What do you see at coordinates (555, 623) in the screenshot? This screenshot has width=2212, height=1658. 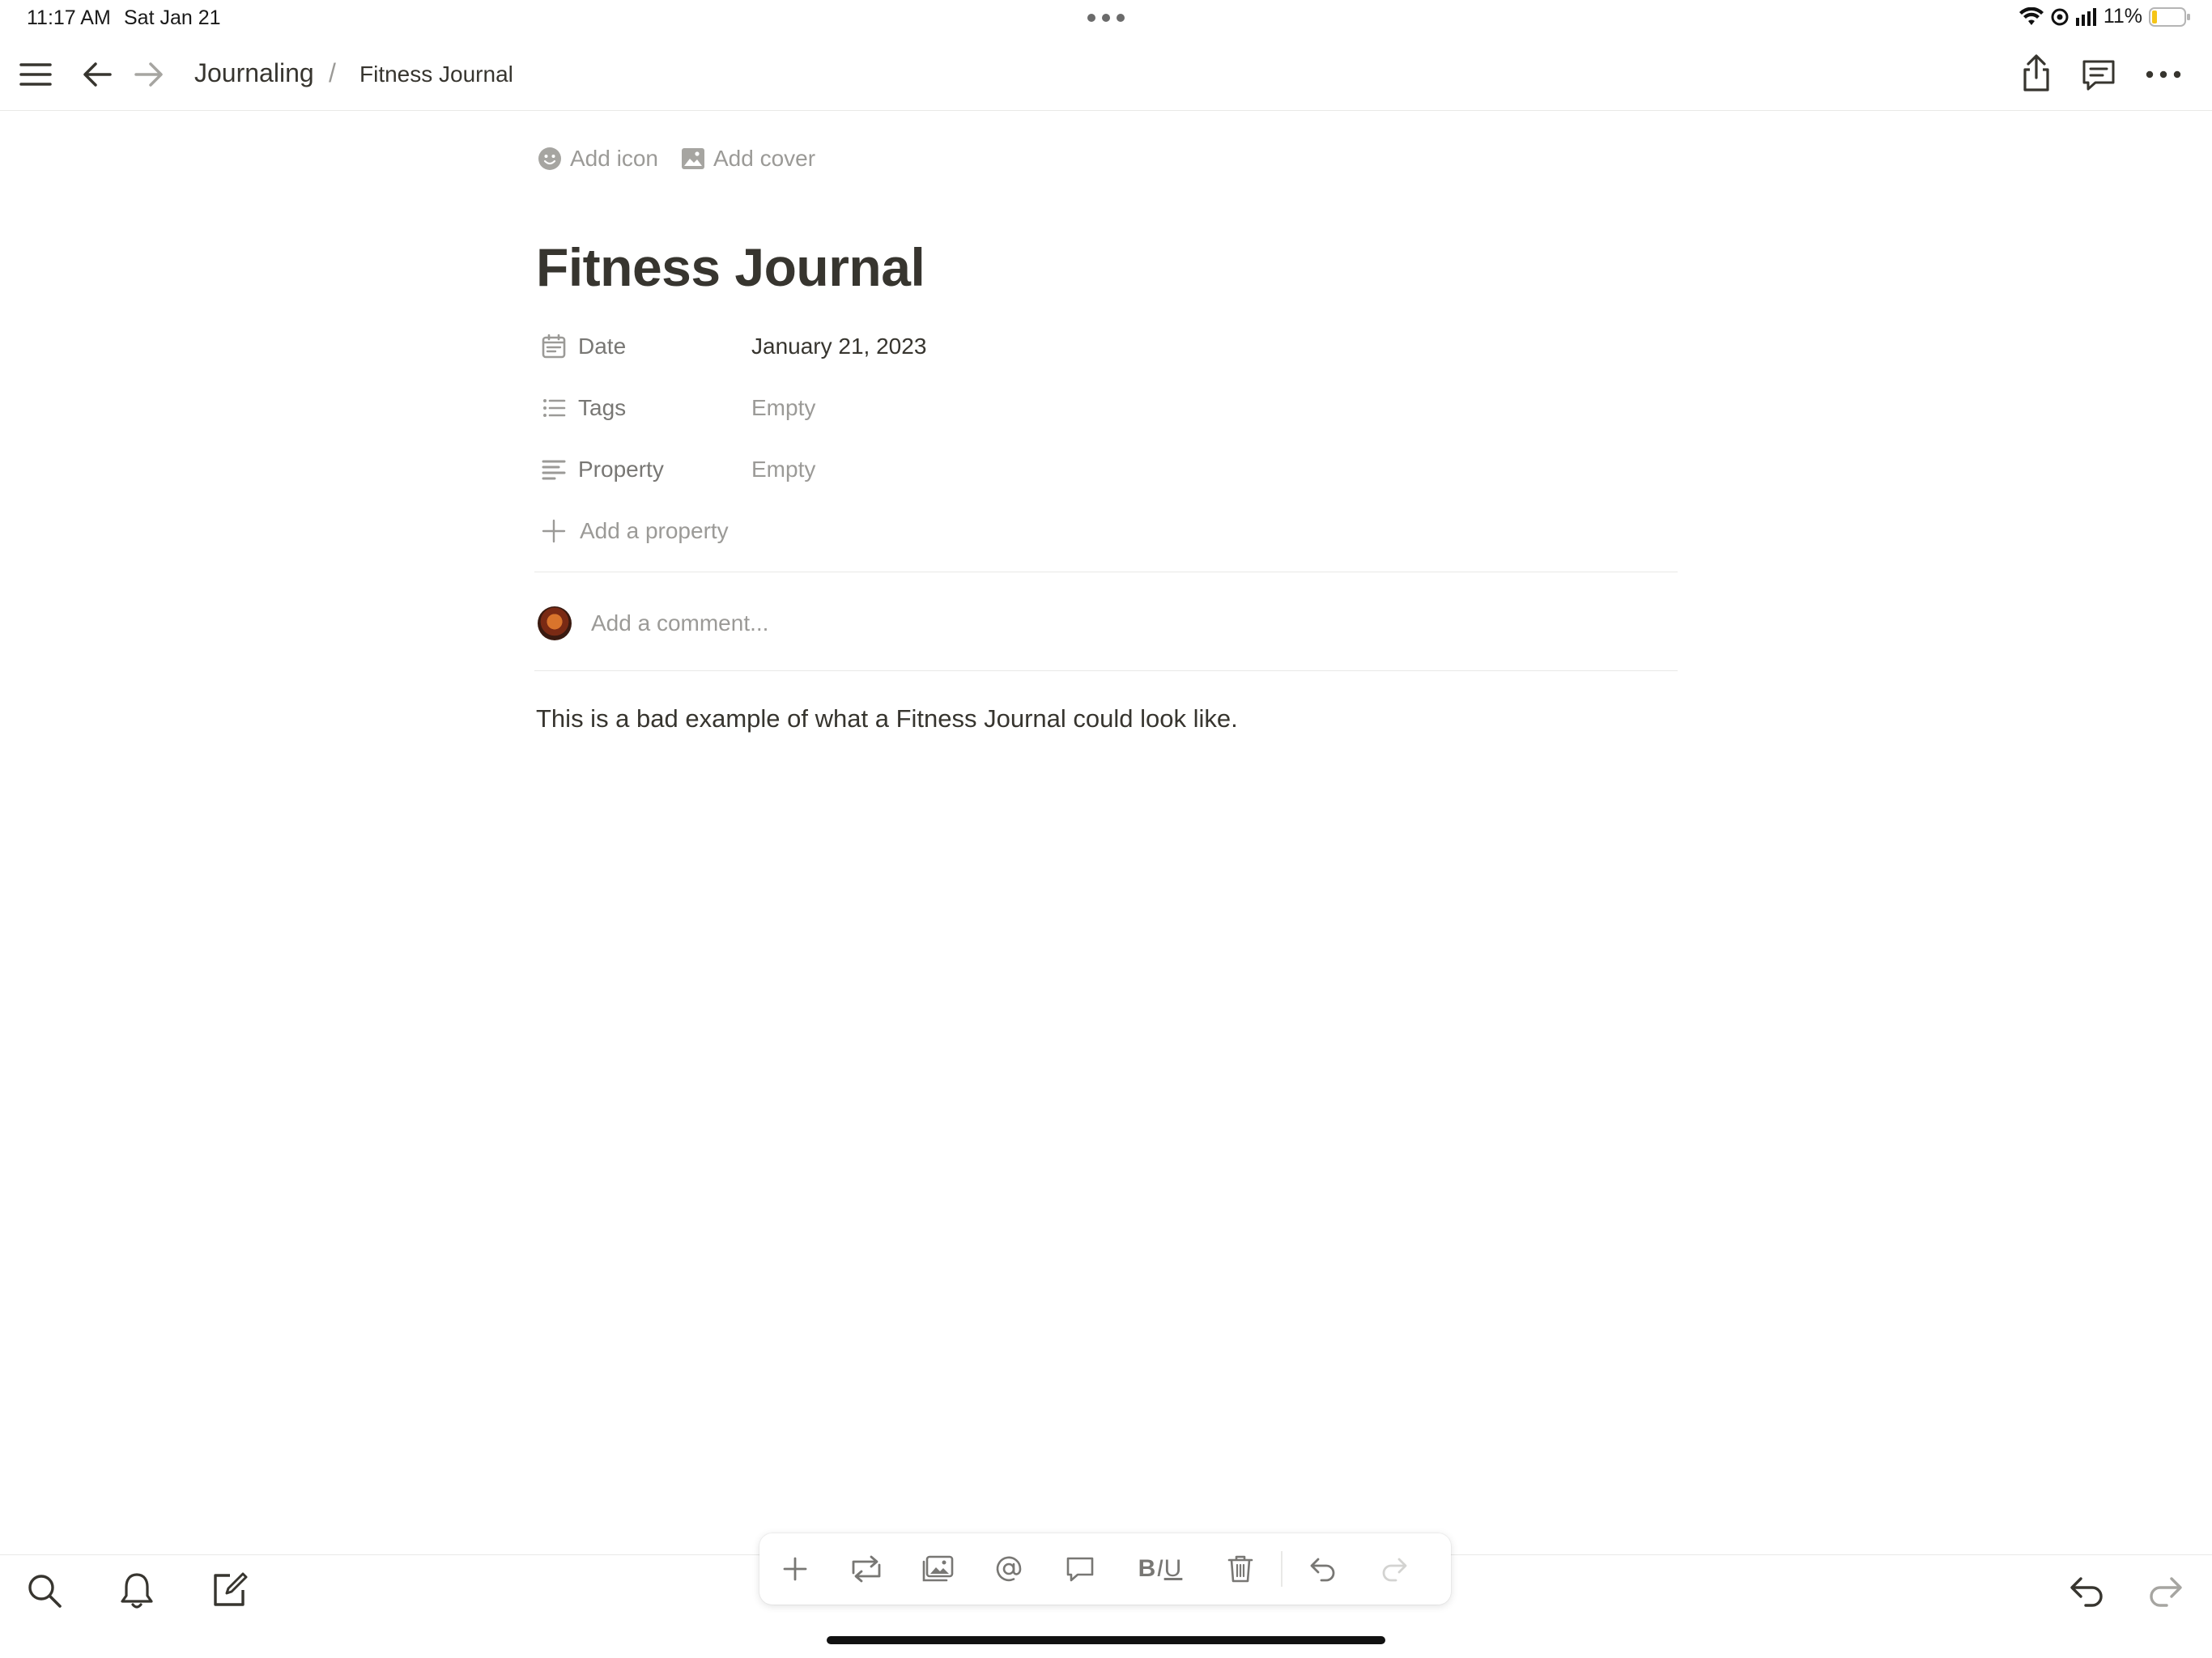 I see `avatar` at bounding box center [555, 623].